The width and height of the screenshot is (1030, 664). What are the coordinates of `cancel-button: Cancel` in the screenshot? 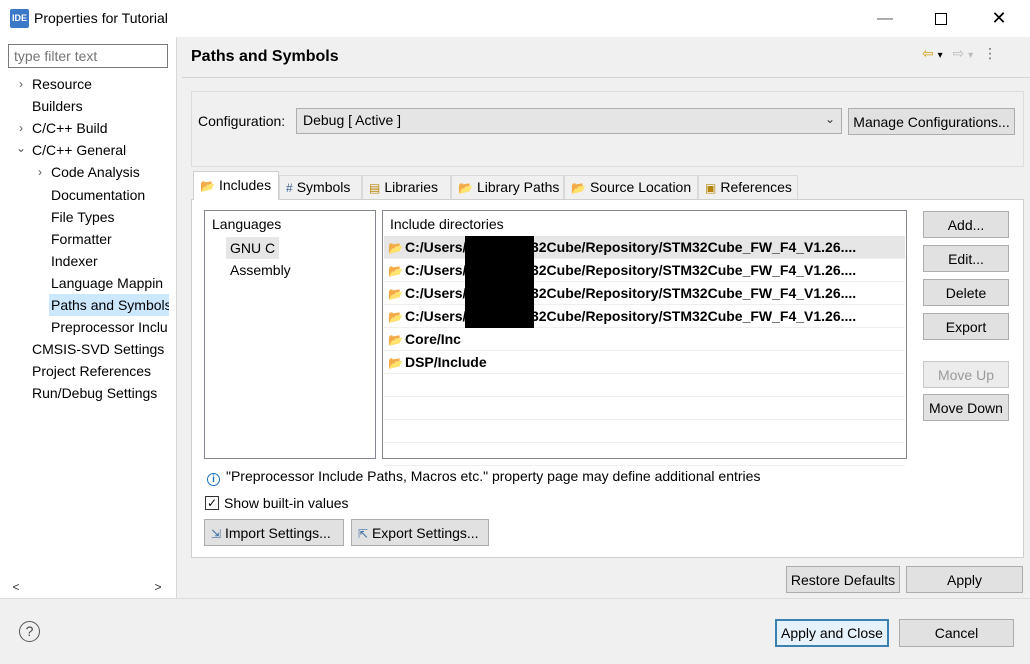 It's located at (956, 633).